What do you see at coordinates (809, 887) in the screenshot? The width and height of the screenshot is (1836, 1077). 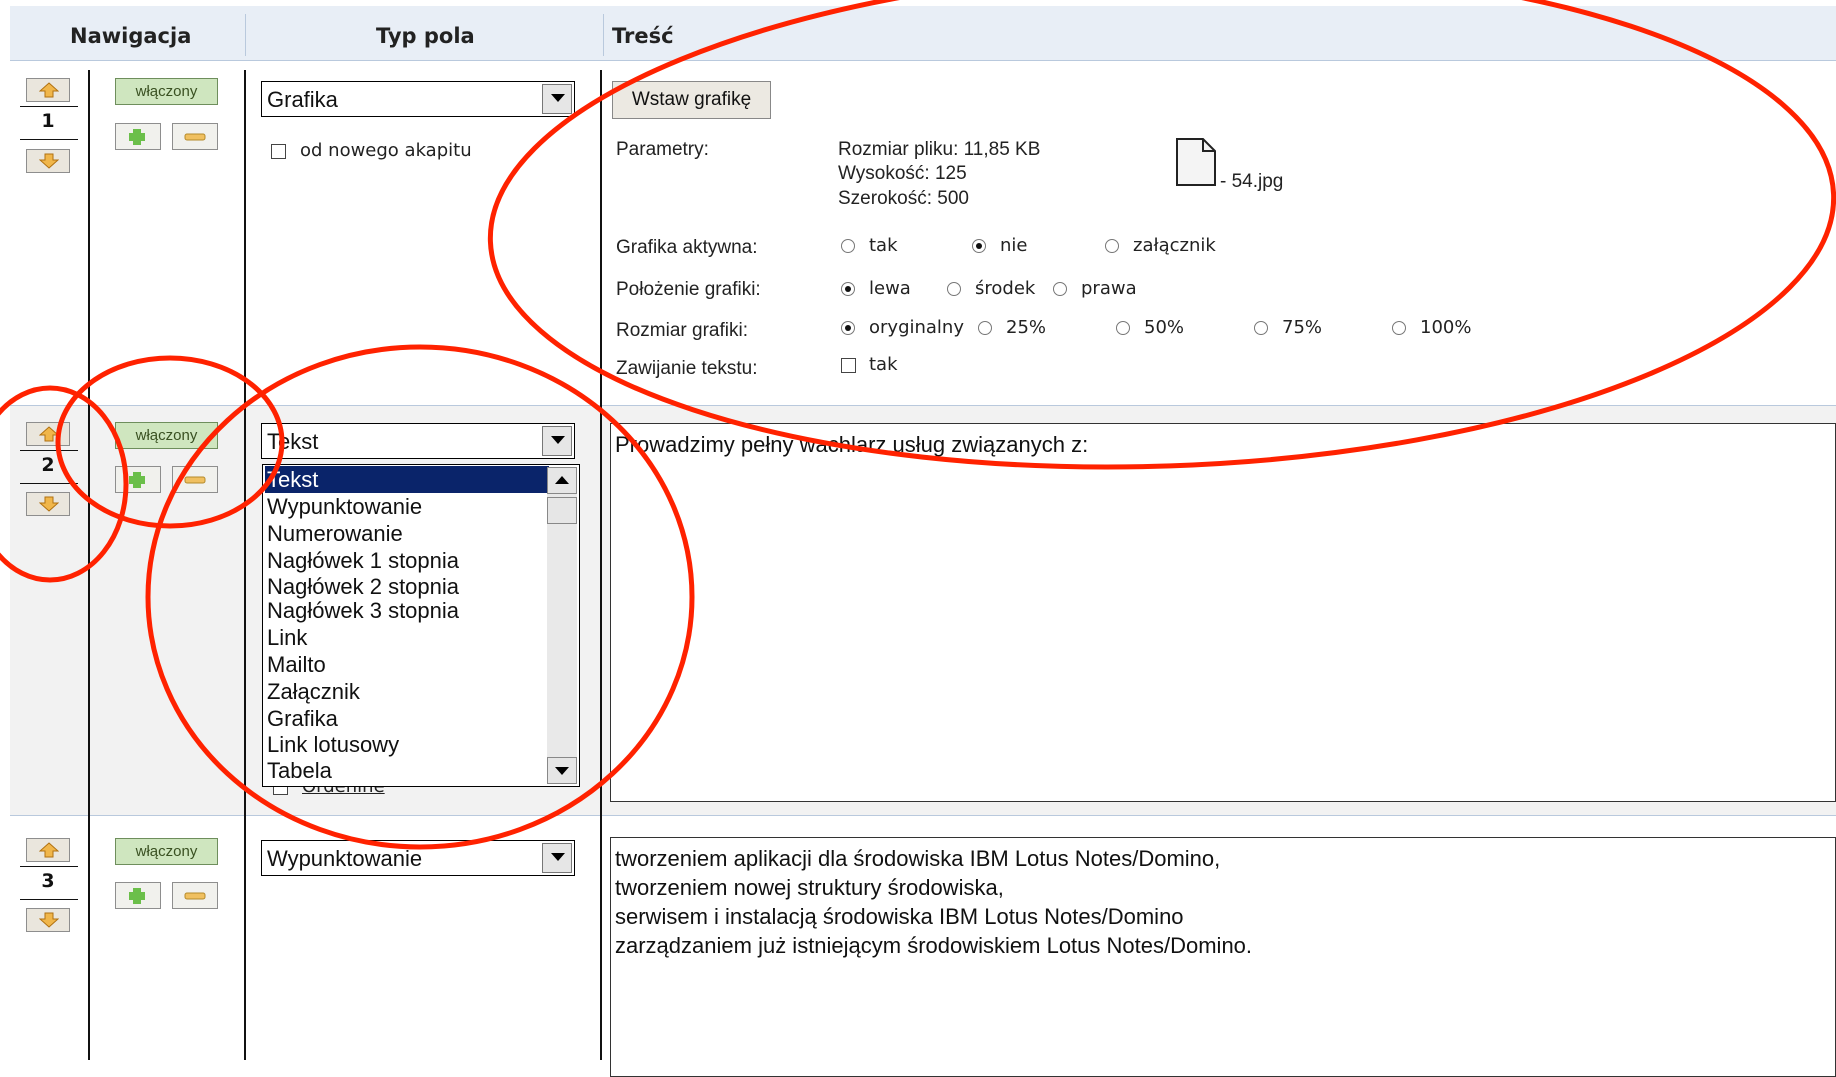 I see `content-line: tworzeniem nowej struktury środowiska,` at bounding box center [809, 887].